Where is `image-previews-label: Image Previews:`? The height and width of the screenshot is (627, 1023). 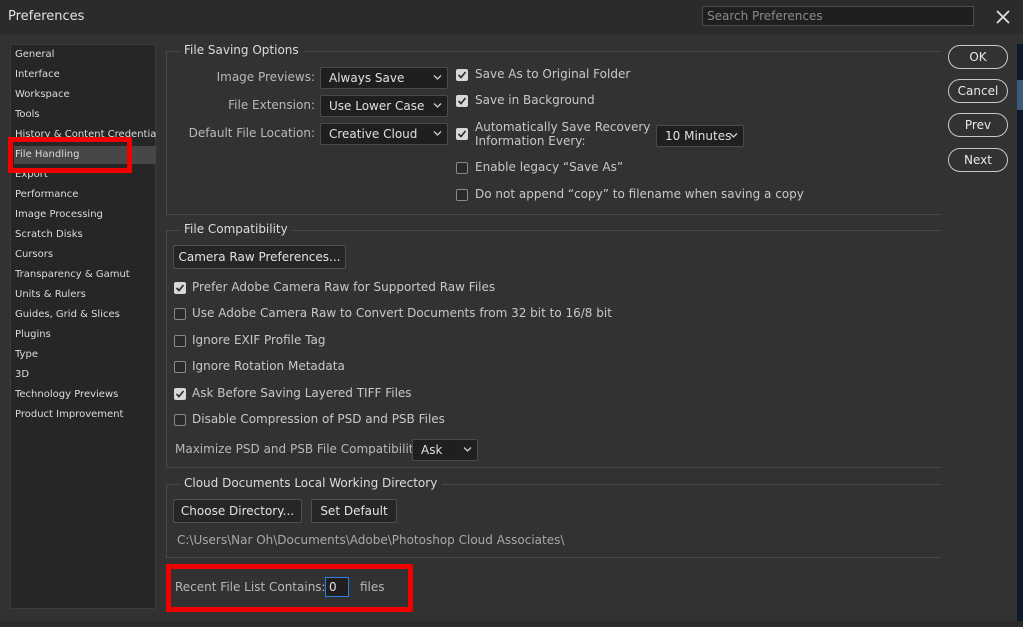
image-previews-label: Image Previews: is located at coordinates (265, 77).